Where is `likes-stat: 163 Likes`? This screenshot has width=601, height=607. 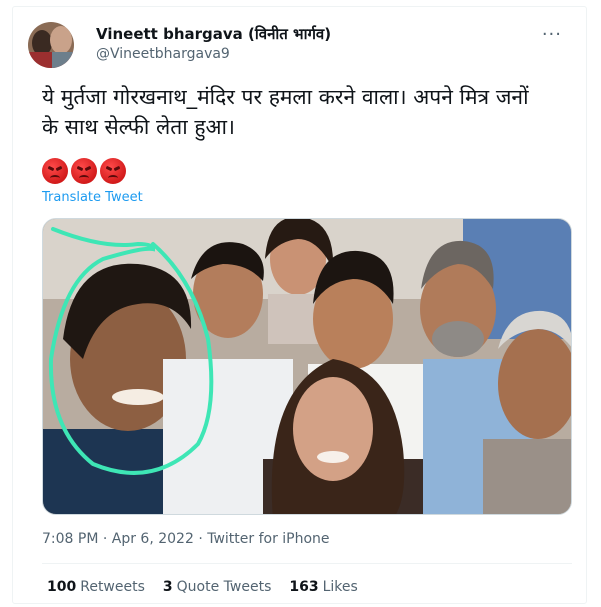
likes-stat: 163 Likes is located at coordinates (323, 587).